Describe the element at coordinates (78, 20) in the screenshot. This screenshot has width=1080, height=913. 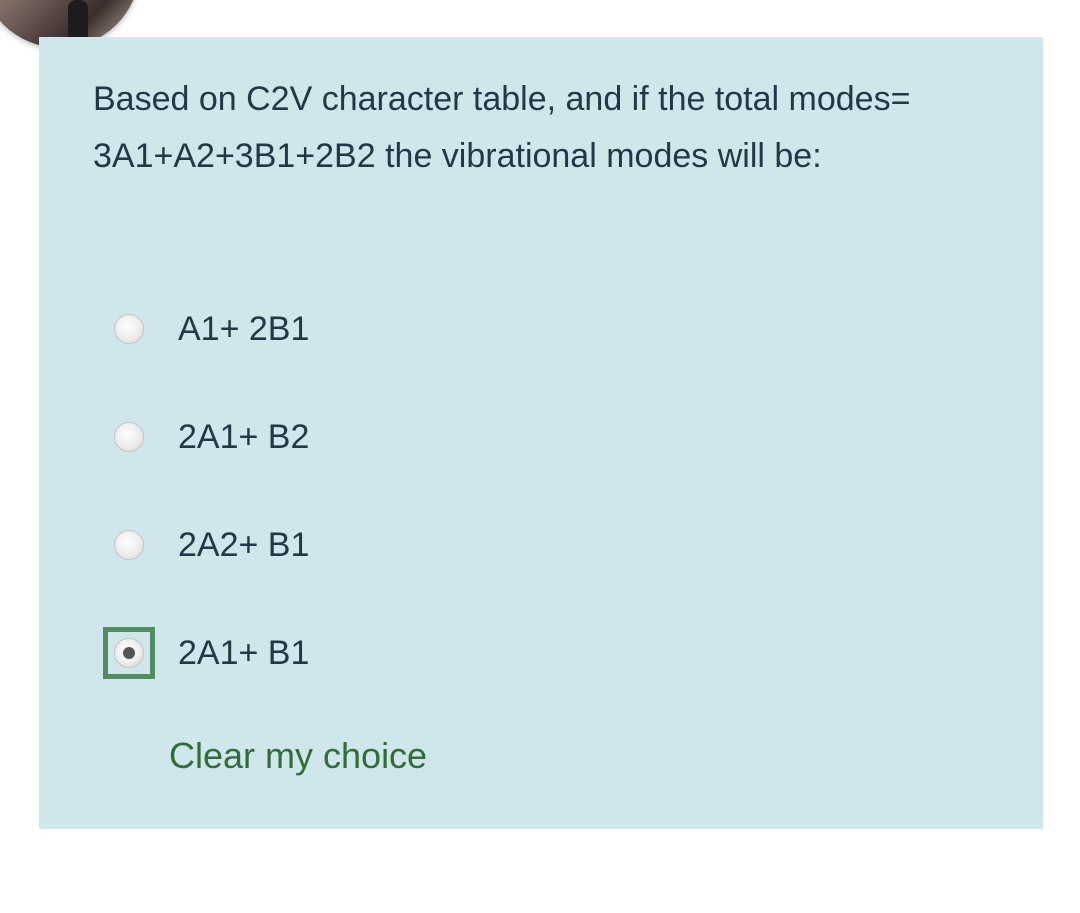
I see `avatar-figure` at that location.